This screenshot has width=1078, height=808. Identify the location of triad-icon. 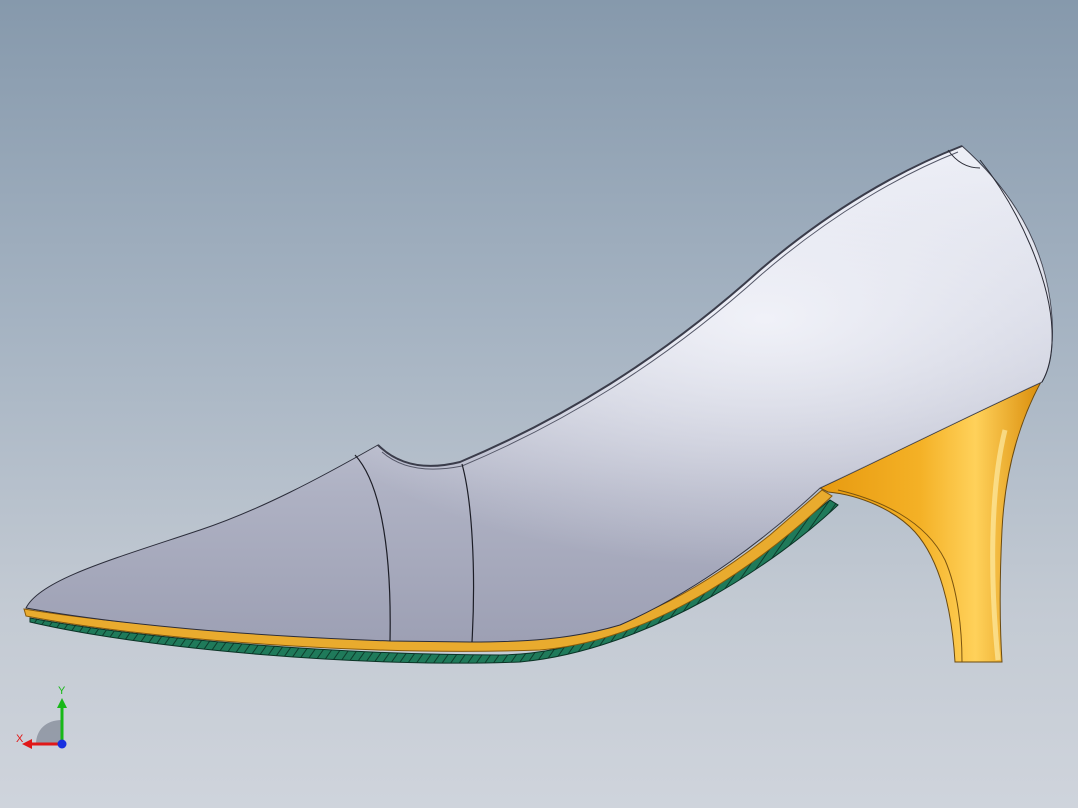
(44, 723).